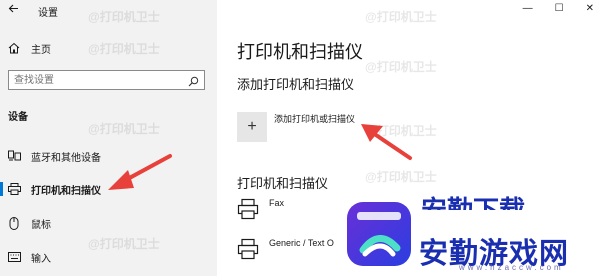 Image resolution: width=600 pixels, height=276 pixels. I want to click on site-logo-overlay: 安勤下载 安勤游戏网 www.hzaccw.com, so click(469, 233).